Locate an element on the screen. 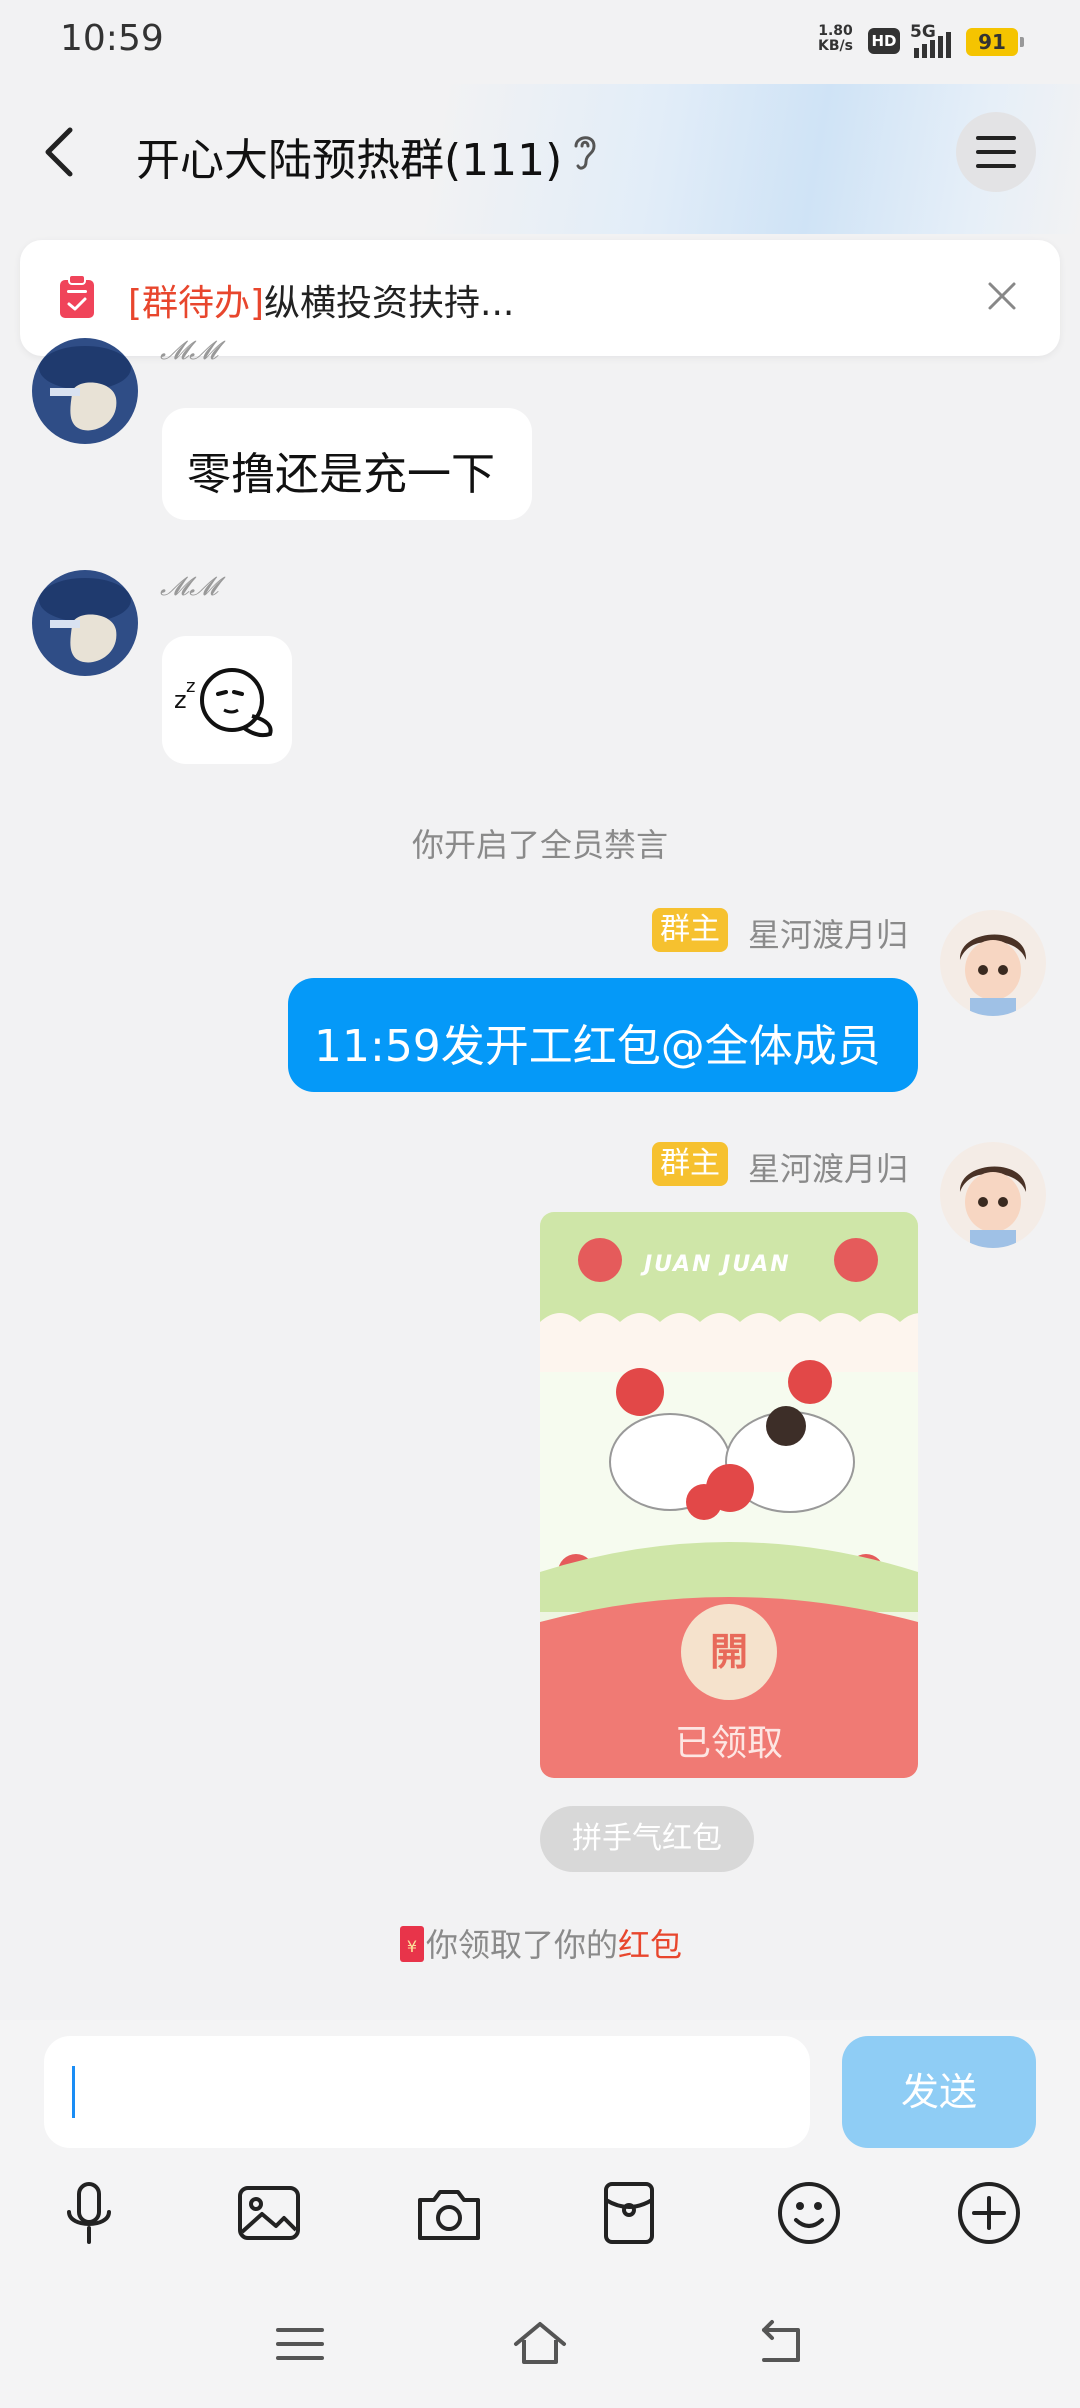 The height and width of the screenshot is (2408, 1080). network-speed: 1.80 KB/s is located at coordinates (835, 39).